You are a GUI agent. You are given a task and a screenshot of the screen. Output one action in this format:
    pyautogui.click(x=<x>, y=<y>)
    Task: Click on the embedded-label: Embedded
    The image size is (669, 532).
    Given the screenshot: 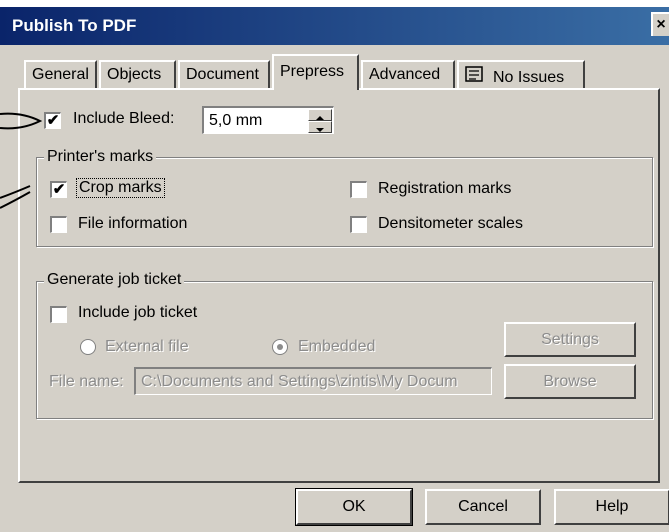 What is the action you would take?
    pyautogui.click(x=337, y=346)
    